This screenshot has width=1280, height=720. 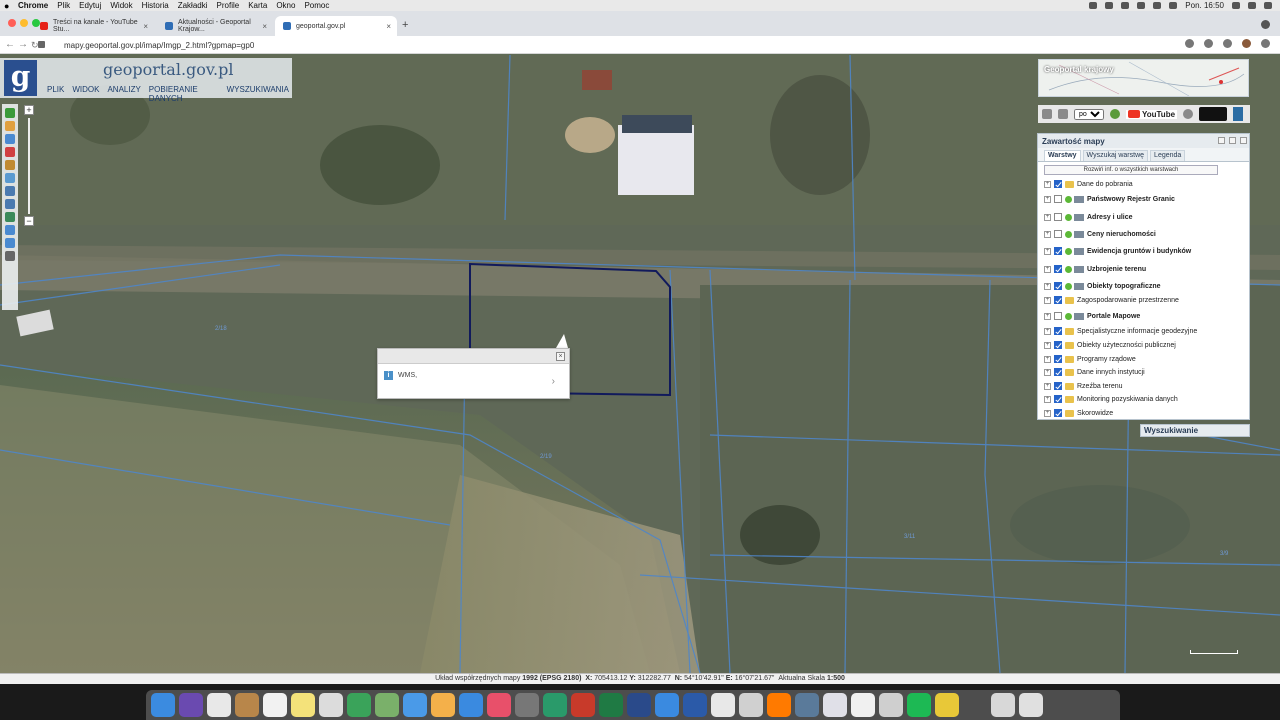 I want to click on layer-row: + Państwowy Rejestr Granic, so click(x=1109, y=199).